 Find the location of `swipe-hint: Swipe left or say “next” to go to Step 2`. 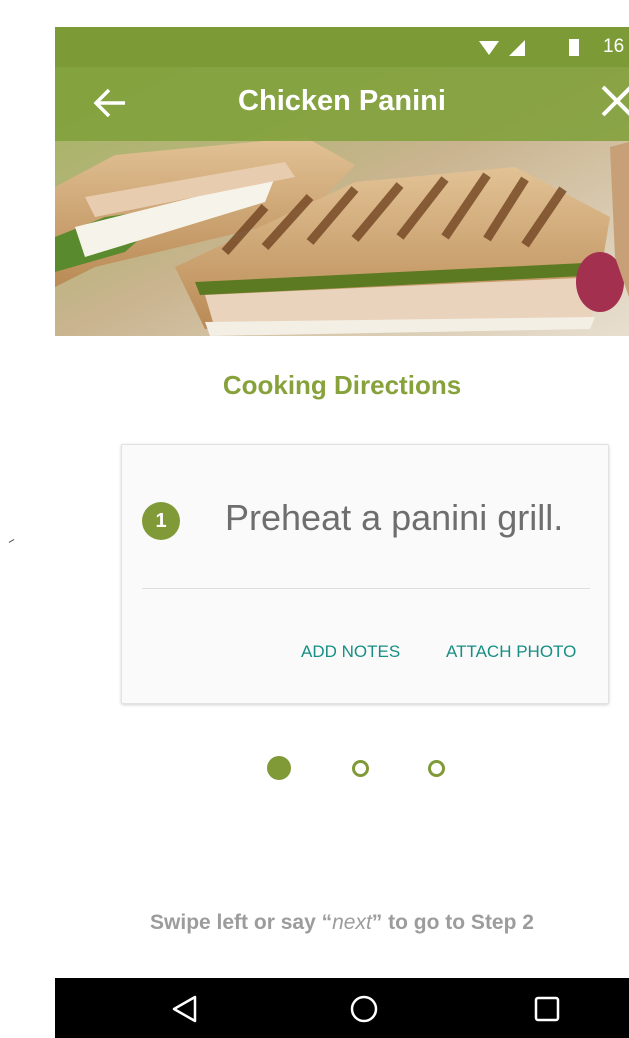

swipe-hint: Swipe left or say “next” to go to Step 2 is located at coordinates (342, 923).